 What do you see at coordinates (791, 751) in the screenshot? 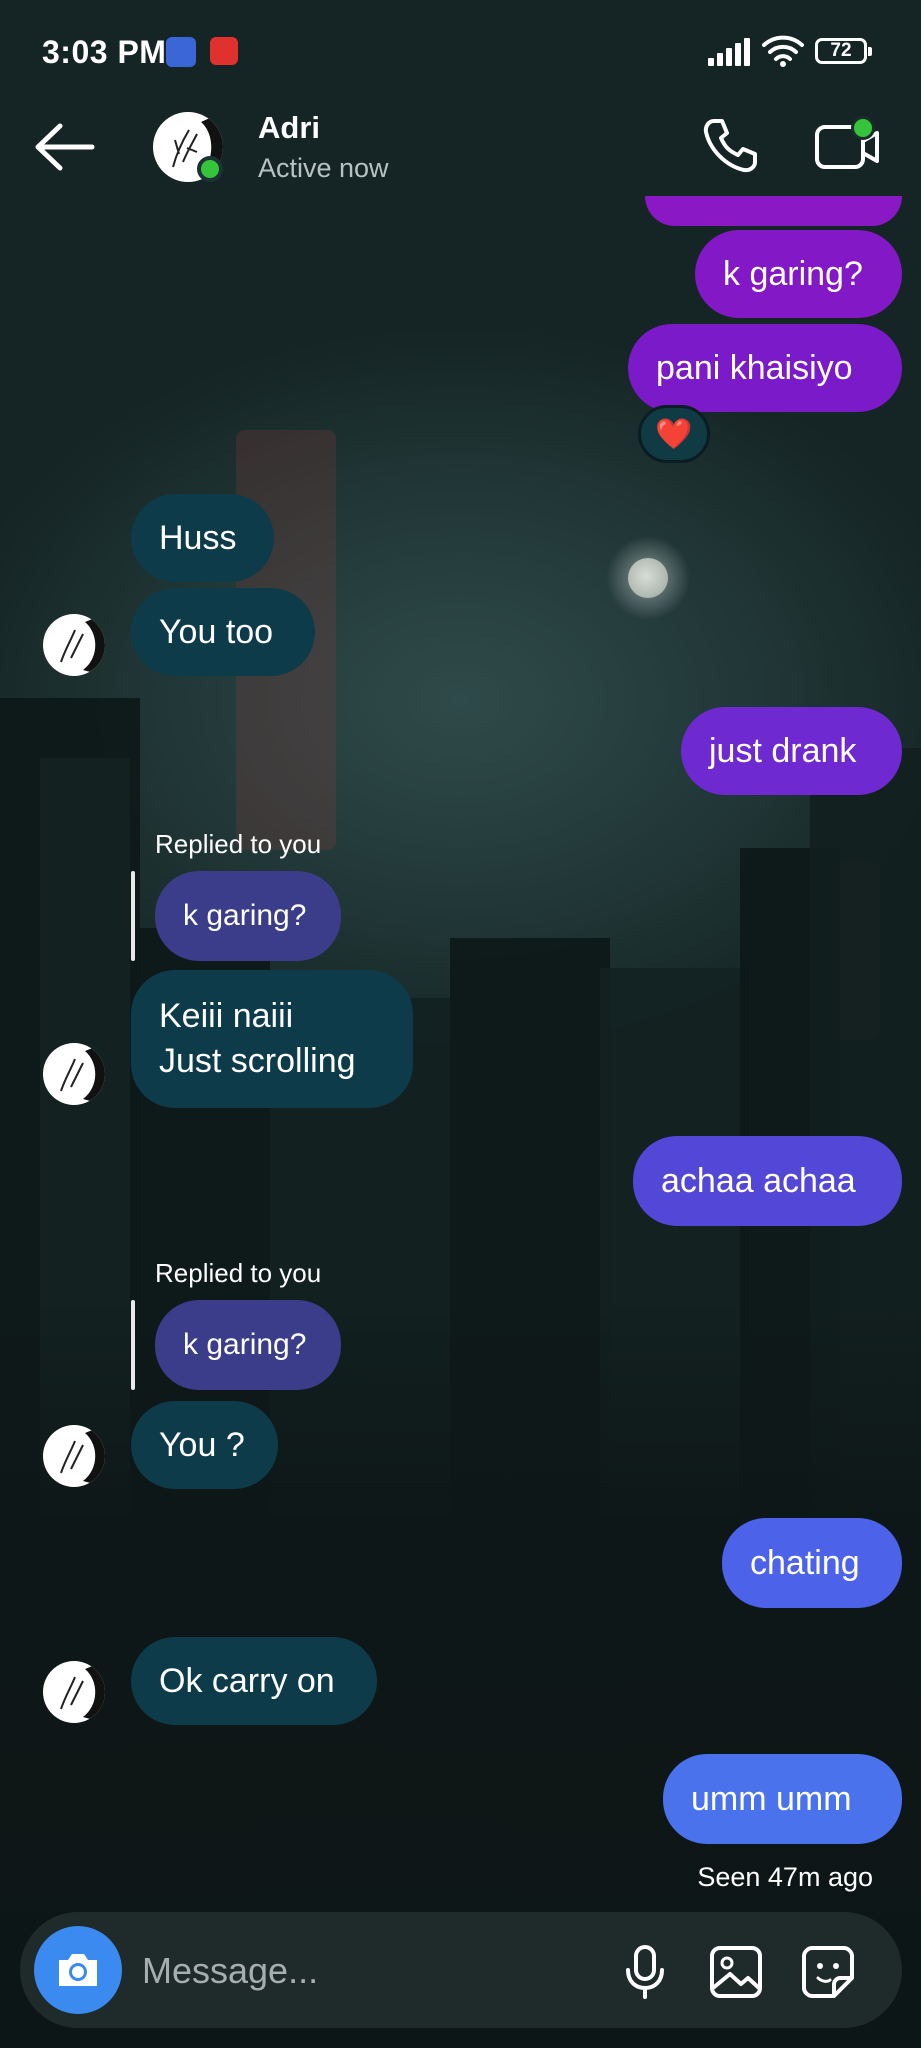
I see `message-bubble-outgoing: just drank` at bounding box center [791, 751].